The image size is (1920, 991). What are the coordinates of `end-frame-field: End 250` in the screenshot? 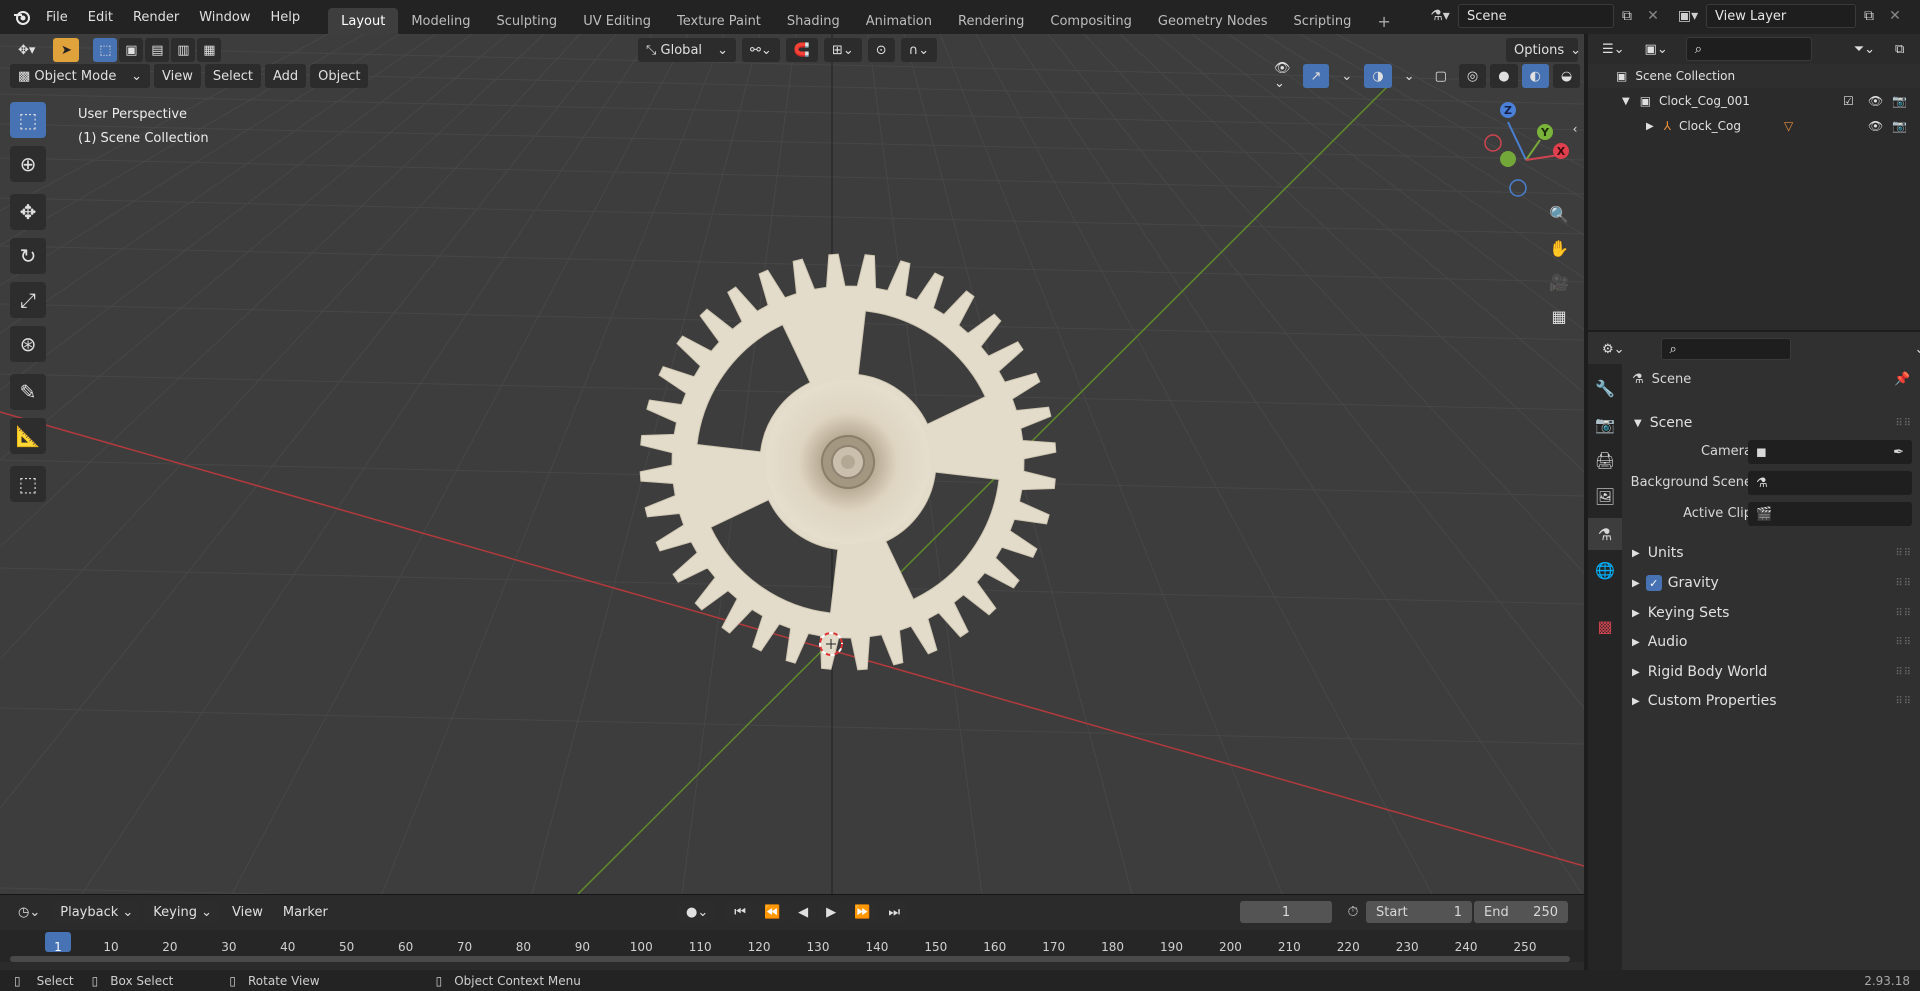 It's located at (1521, 912).